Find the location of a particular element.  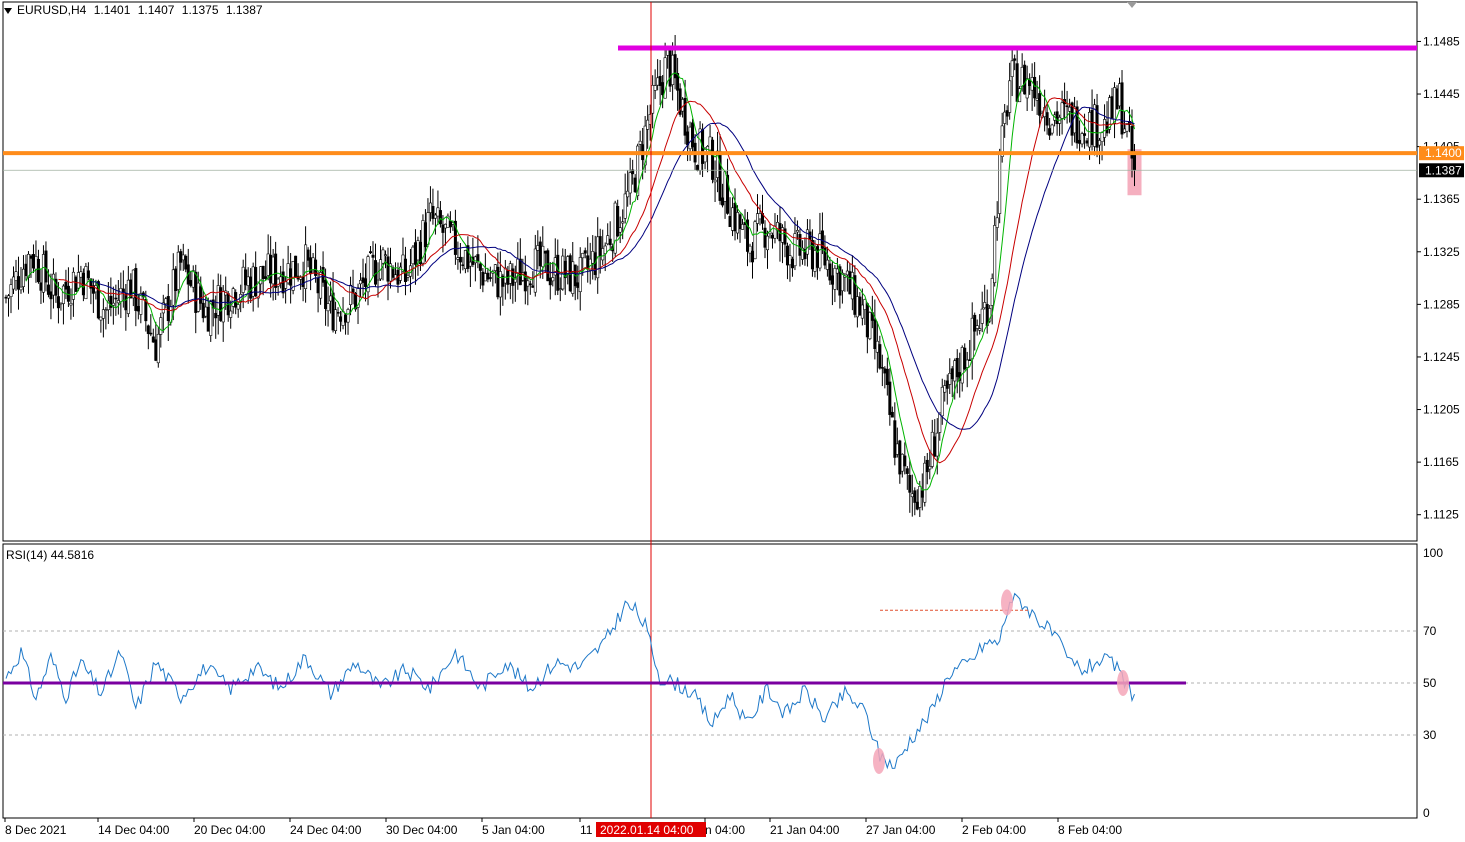

ohlc-open: 1.1401 is located at coordinates (112, 10).